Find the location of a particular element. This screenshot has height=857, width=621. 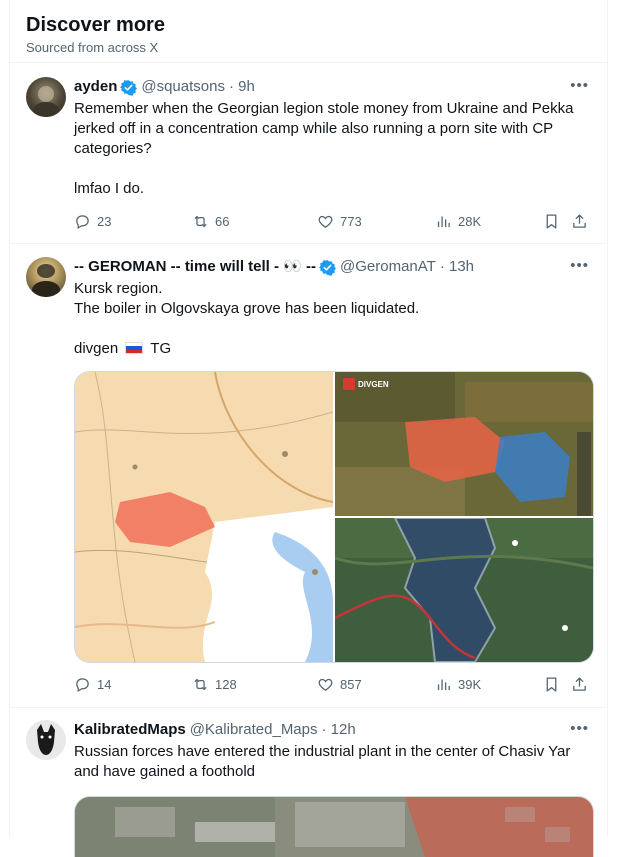

timeline-right-border is located at coordinates (607, 418).